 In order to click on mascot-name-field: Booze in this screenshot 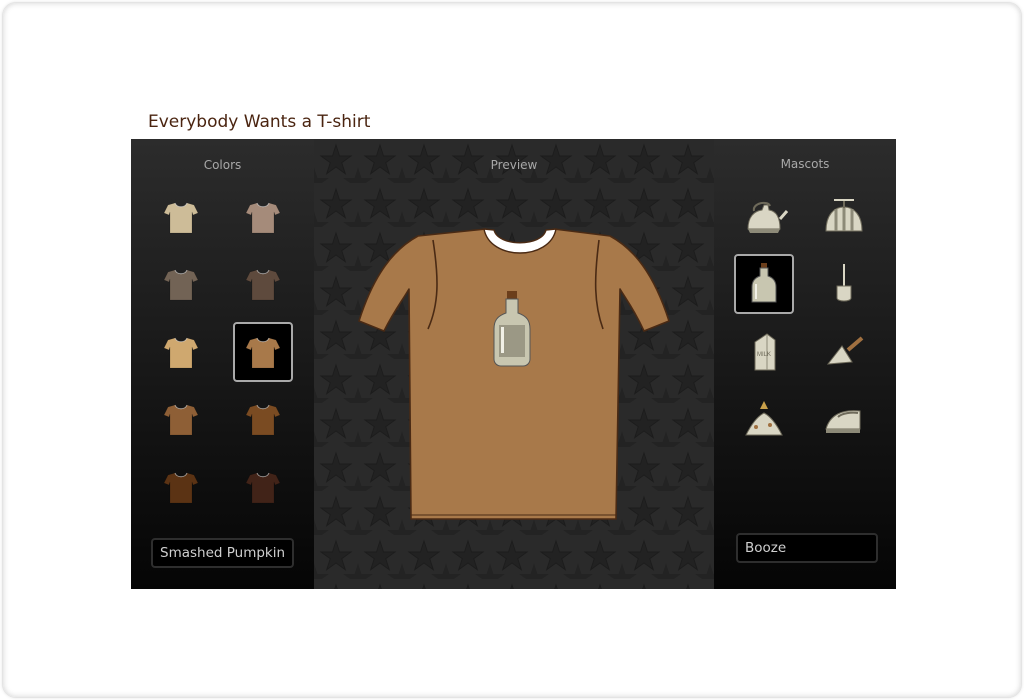, I will do `click(807, 548)`.